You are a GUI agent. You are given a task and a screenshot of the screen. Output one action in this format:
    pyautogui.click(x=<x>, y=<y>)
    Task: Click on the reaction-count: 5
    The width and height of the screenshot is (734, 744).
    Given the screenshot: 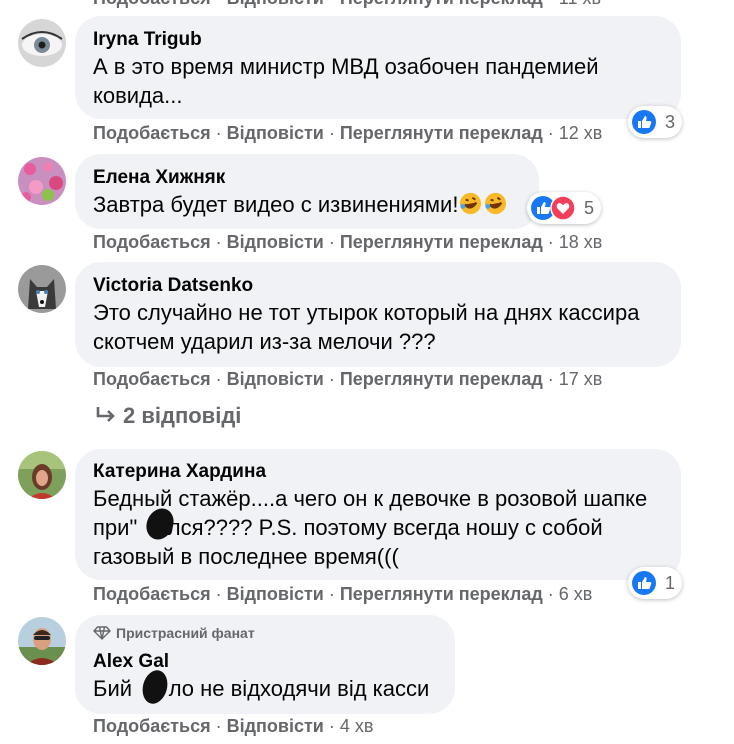 What is the action you would take?
    pyautogui.click(x=589, y=207)
    